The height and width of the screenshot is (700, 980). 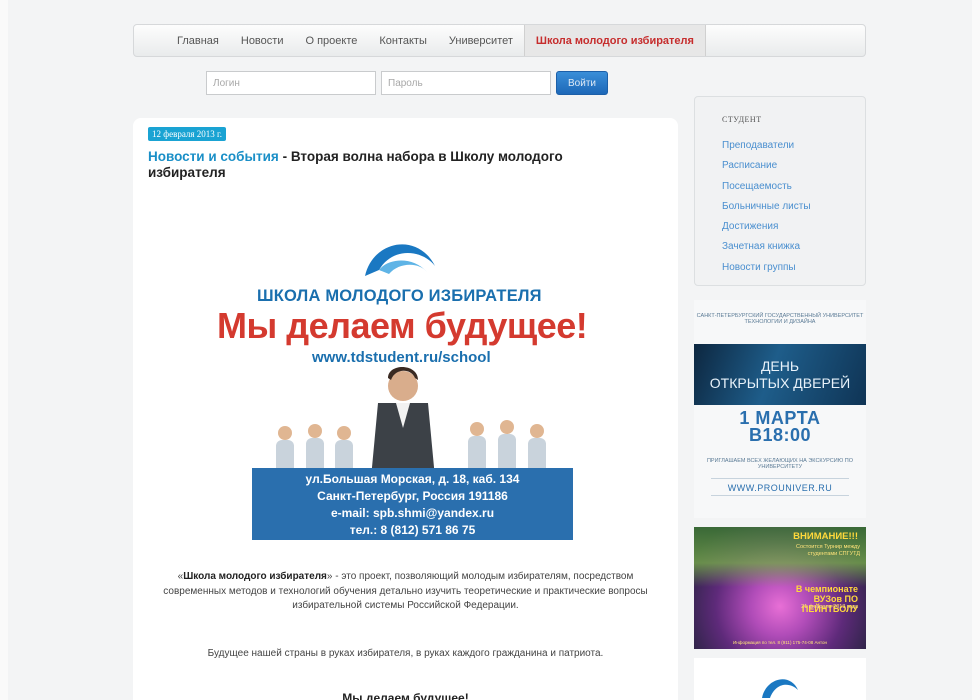 I want to click on nav-item-about: О проекте, so click(x=331, y=40).